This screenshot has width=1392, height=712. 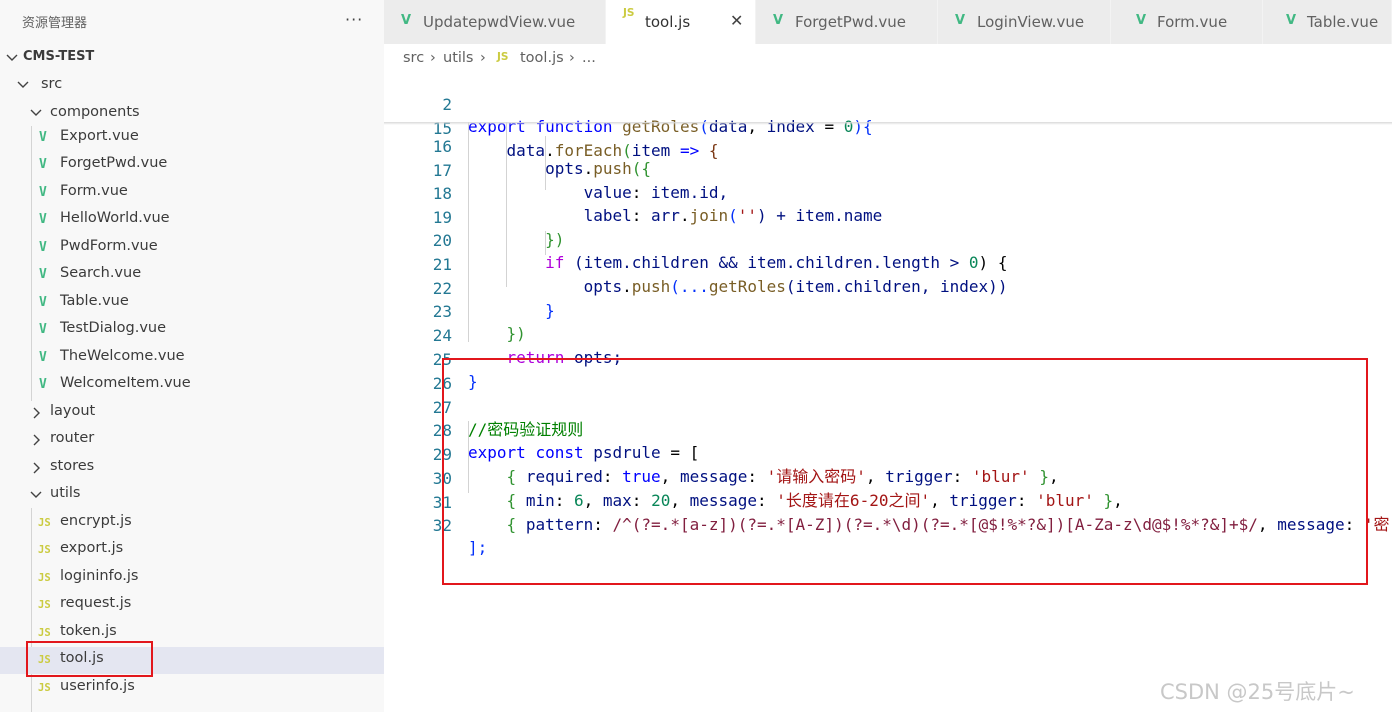 What do you see at coordinates (192, 440) in the screenshot?
I see `folder-router: router` at bounding box center [192, 440].